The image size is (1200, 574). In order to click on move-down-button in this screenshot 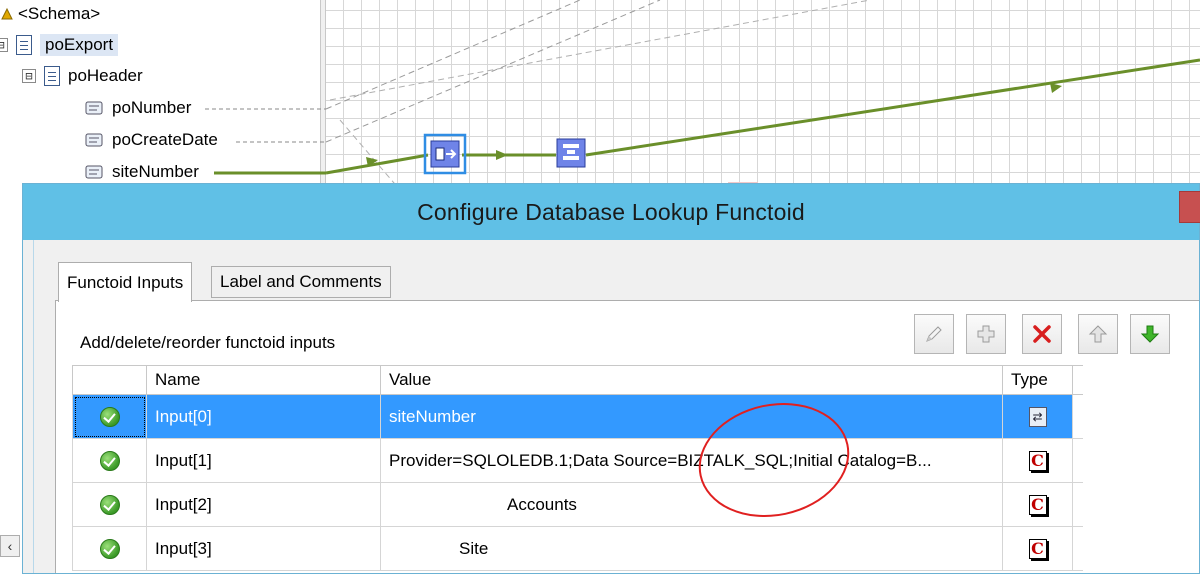, I will do `click(1150, 334)`.